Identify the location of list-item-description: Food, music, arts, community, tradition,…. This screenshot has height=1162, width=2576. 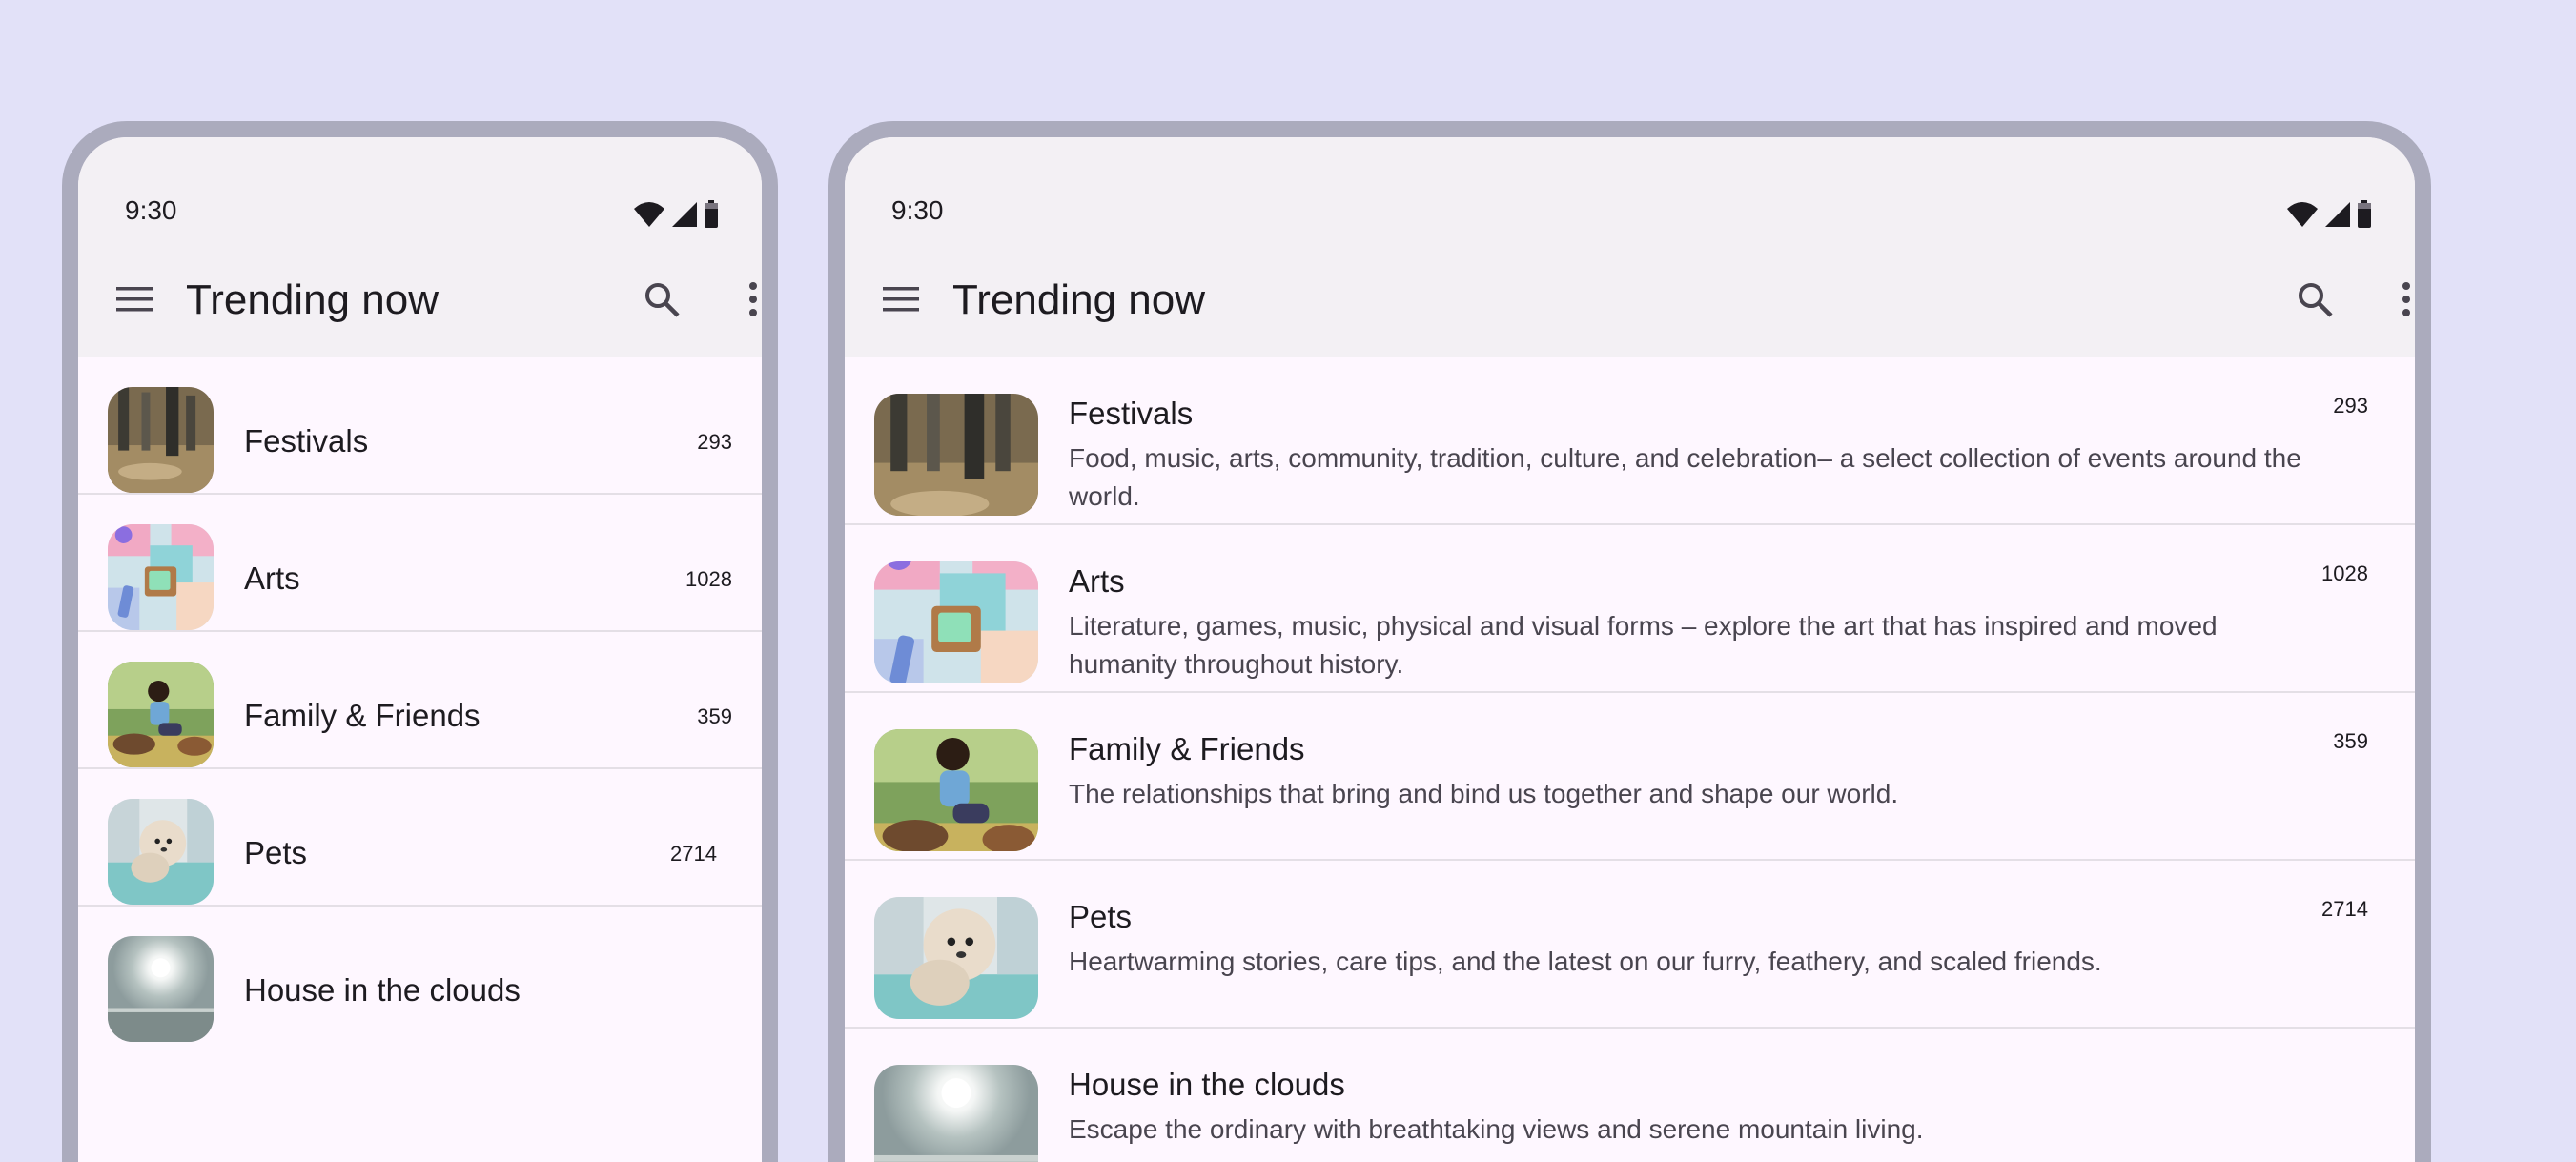
(1685, 477).